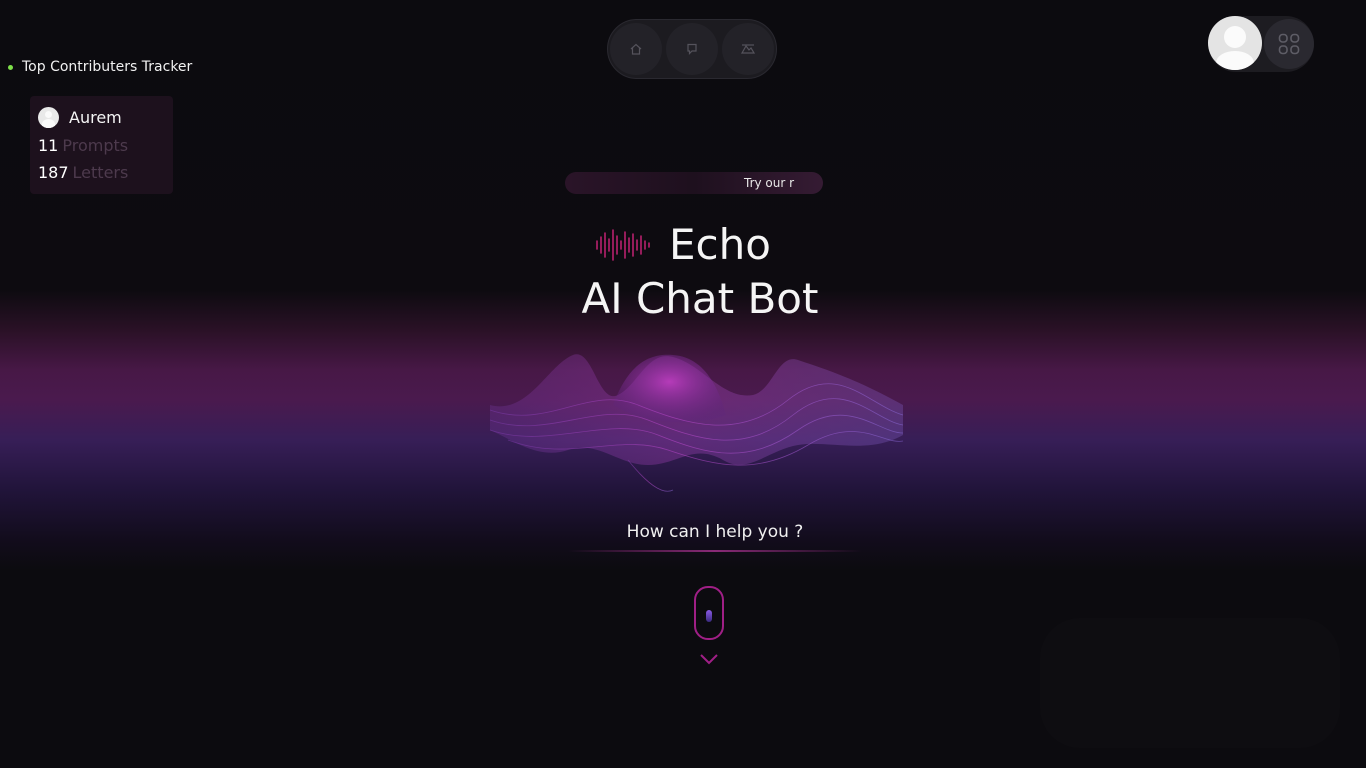 This screenshot has width=1366, height=768. I want to click on background-shape, so click(1190, 683).